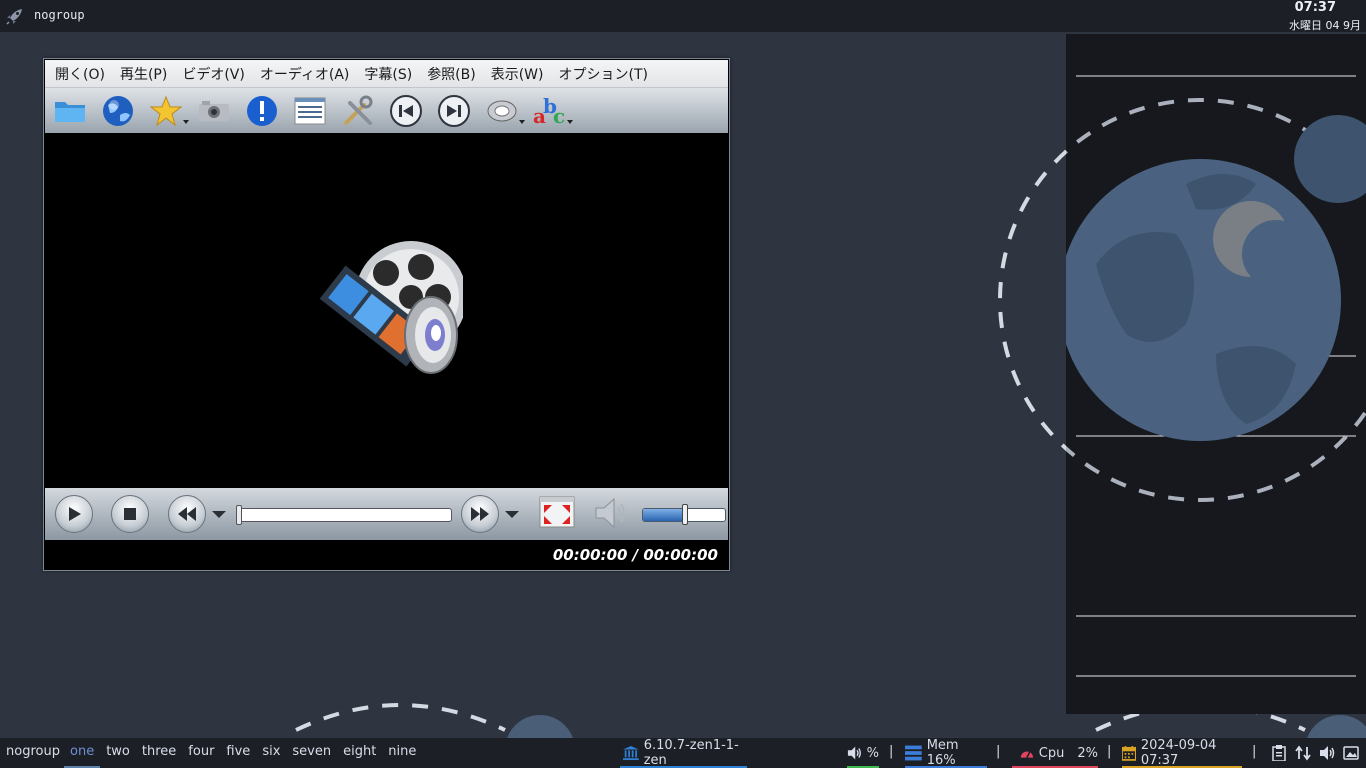 This screenshot has height=768, width=1366. Describe the element at coordinates (1051, 753) in the screenshot. I see `cpu-label: Cpu` at that location.